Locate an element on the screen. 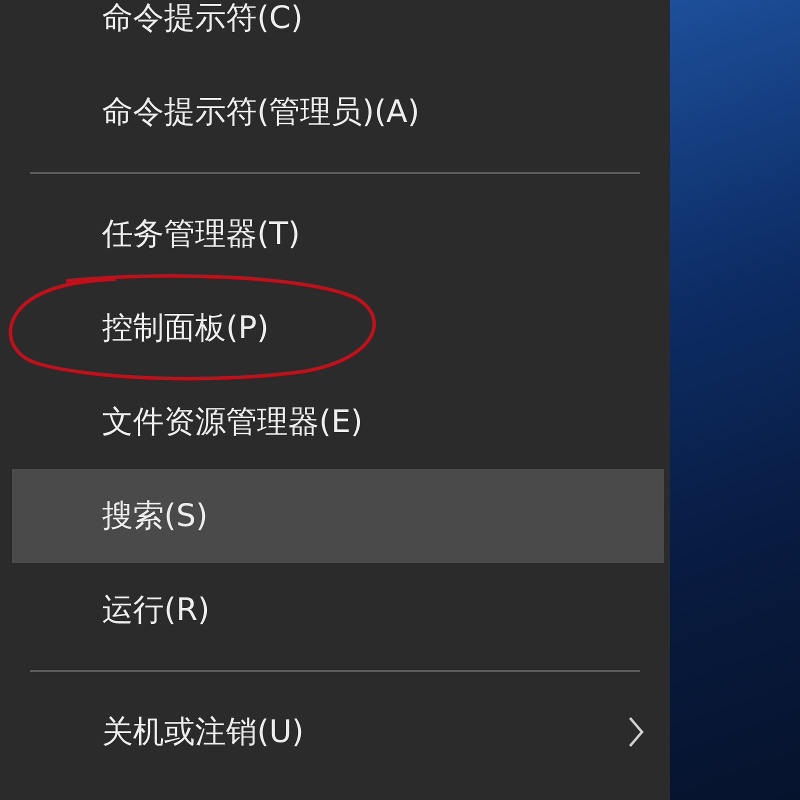  menu-item: 命令提示符(管理员)(A) is located at coordinates (338, 112).